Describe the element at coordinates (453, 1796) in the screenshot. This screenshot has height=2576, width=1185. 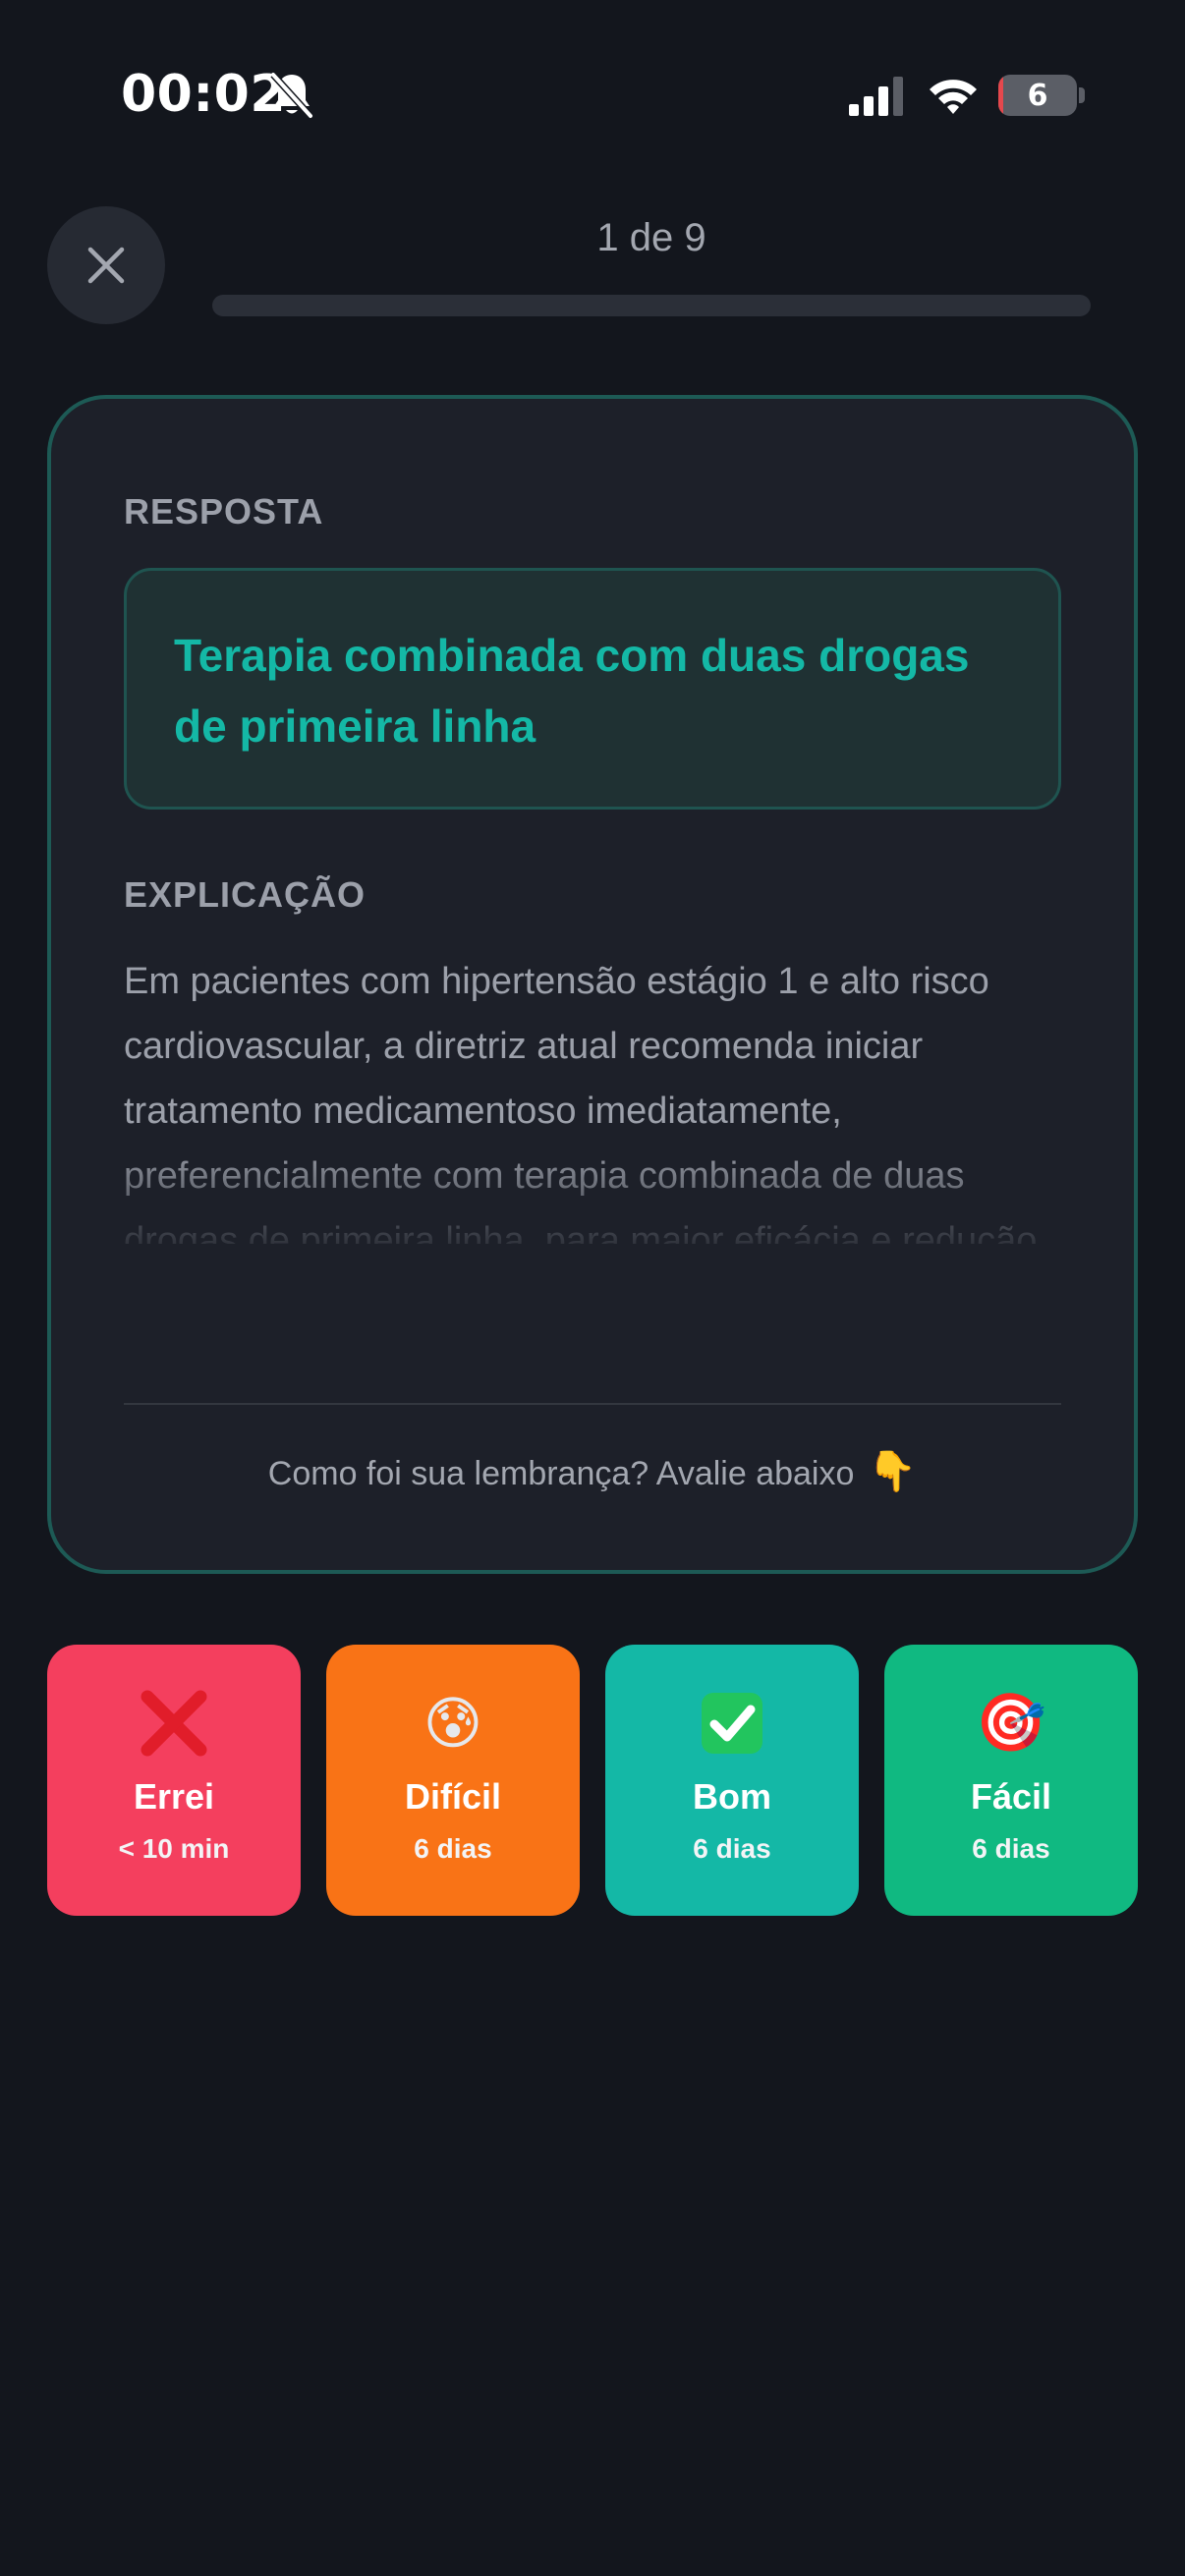
I see `rate-dificil-label: Difícil` at that location.